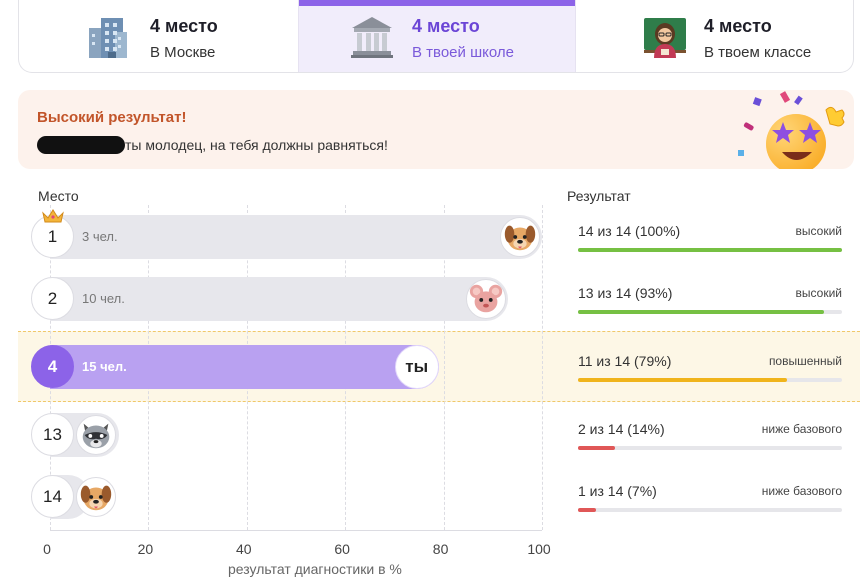 This screenshot has height=583, width=860. Describe the element at coordinates (416, 367) in the screenshot. I see `current-user-avatar: ты` at that location.